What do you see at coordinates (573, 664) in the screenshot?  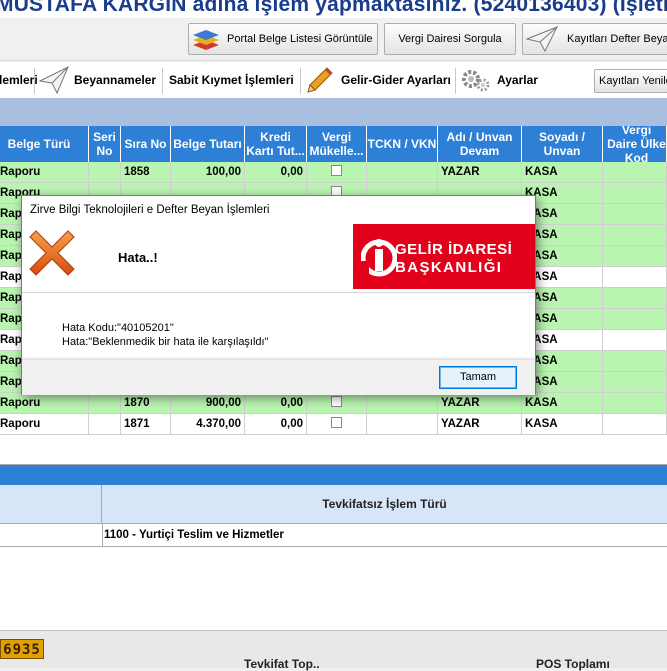 I see `pos-total-label: POS Toplamı` at bounding box center [573, 664].